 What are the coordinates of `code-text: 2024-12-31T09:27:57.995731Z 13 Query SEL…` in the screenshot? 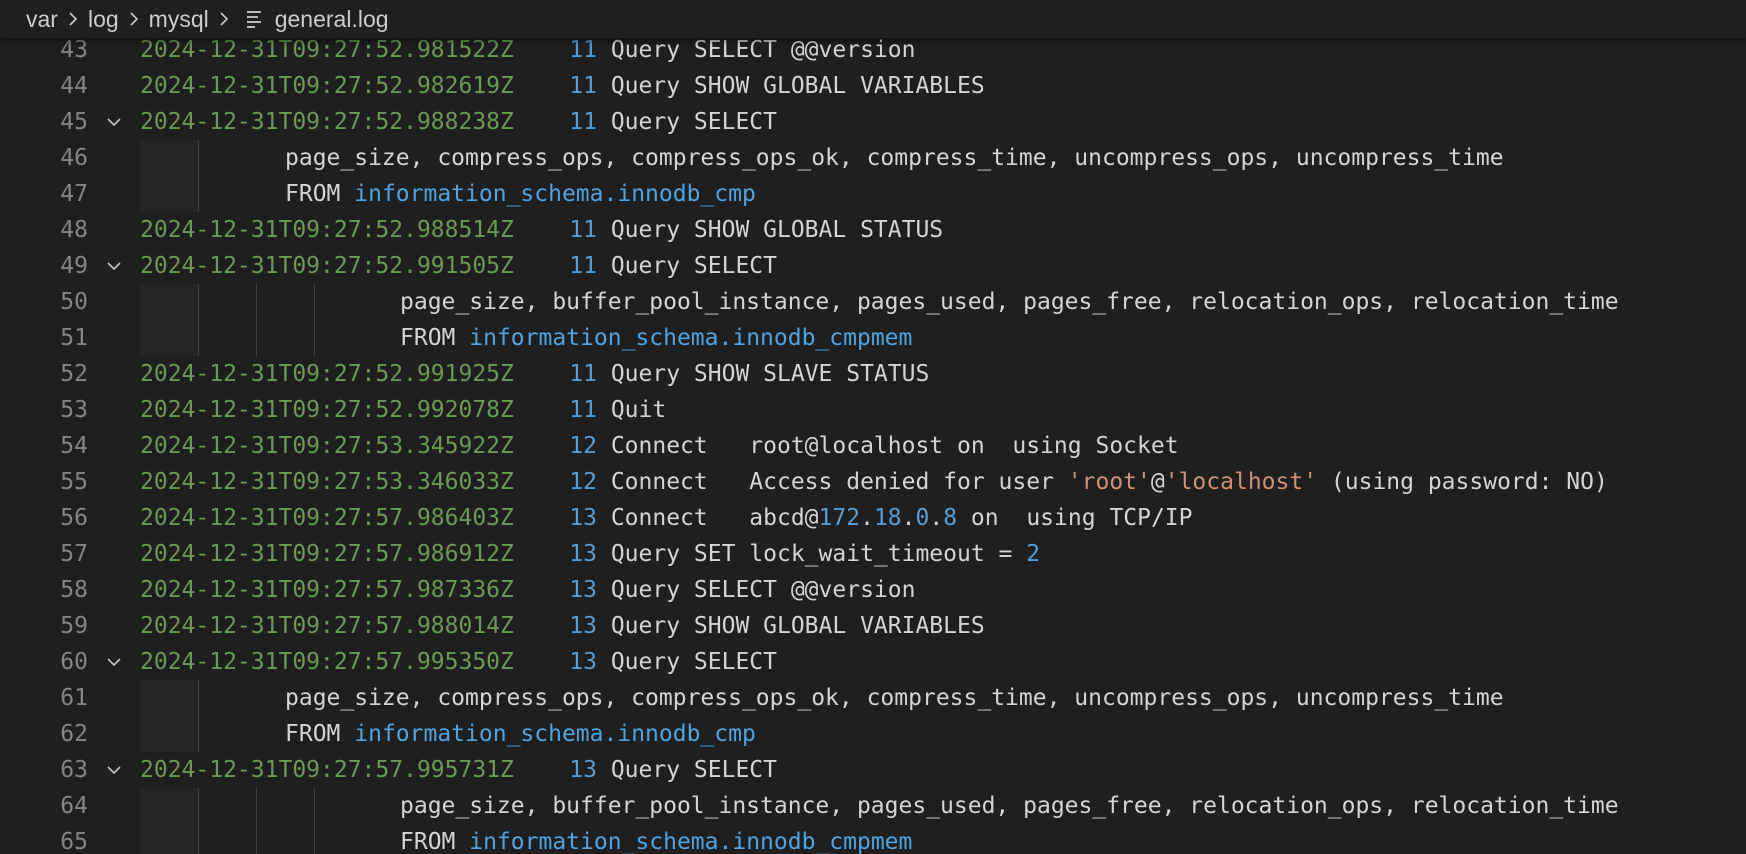 It's located at (458, 770).